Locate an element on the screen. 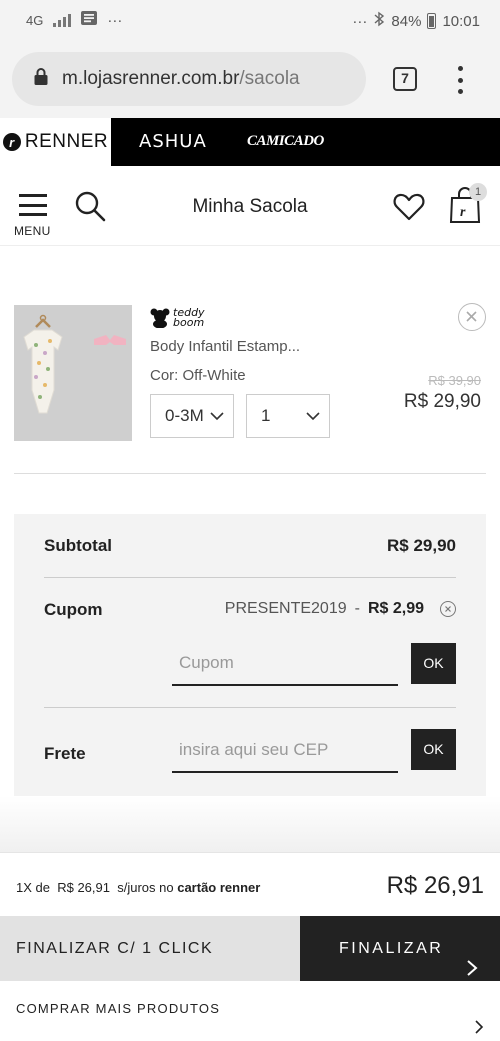 The image size is (500, 1041). subtotal-row: Subtotal R$ 29,90 is located at coordinates (250, 546).